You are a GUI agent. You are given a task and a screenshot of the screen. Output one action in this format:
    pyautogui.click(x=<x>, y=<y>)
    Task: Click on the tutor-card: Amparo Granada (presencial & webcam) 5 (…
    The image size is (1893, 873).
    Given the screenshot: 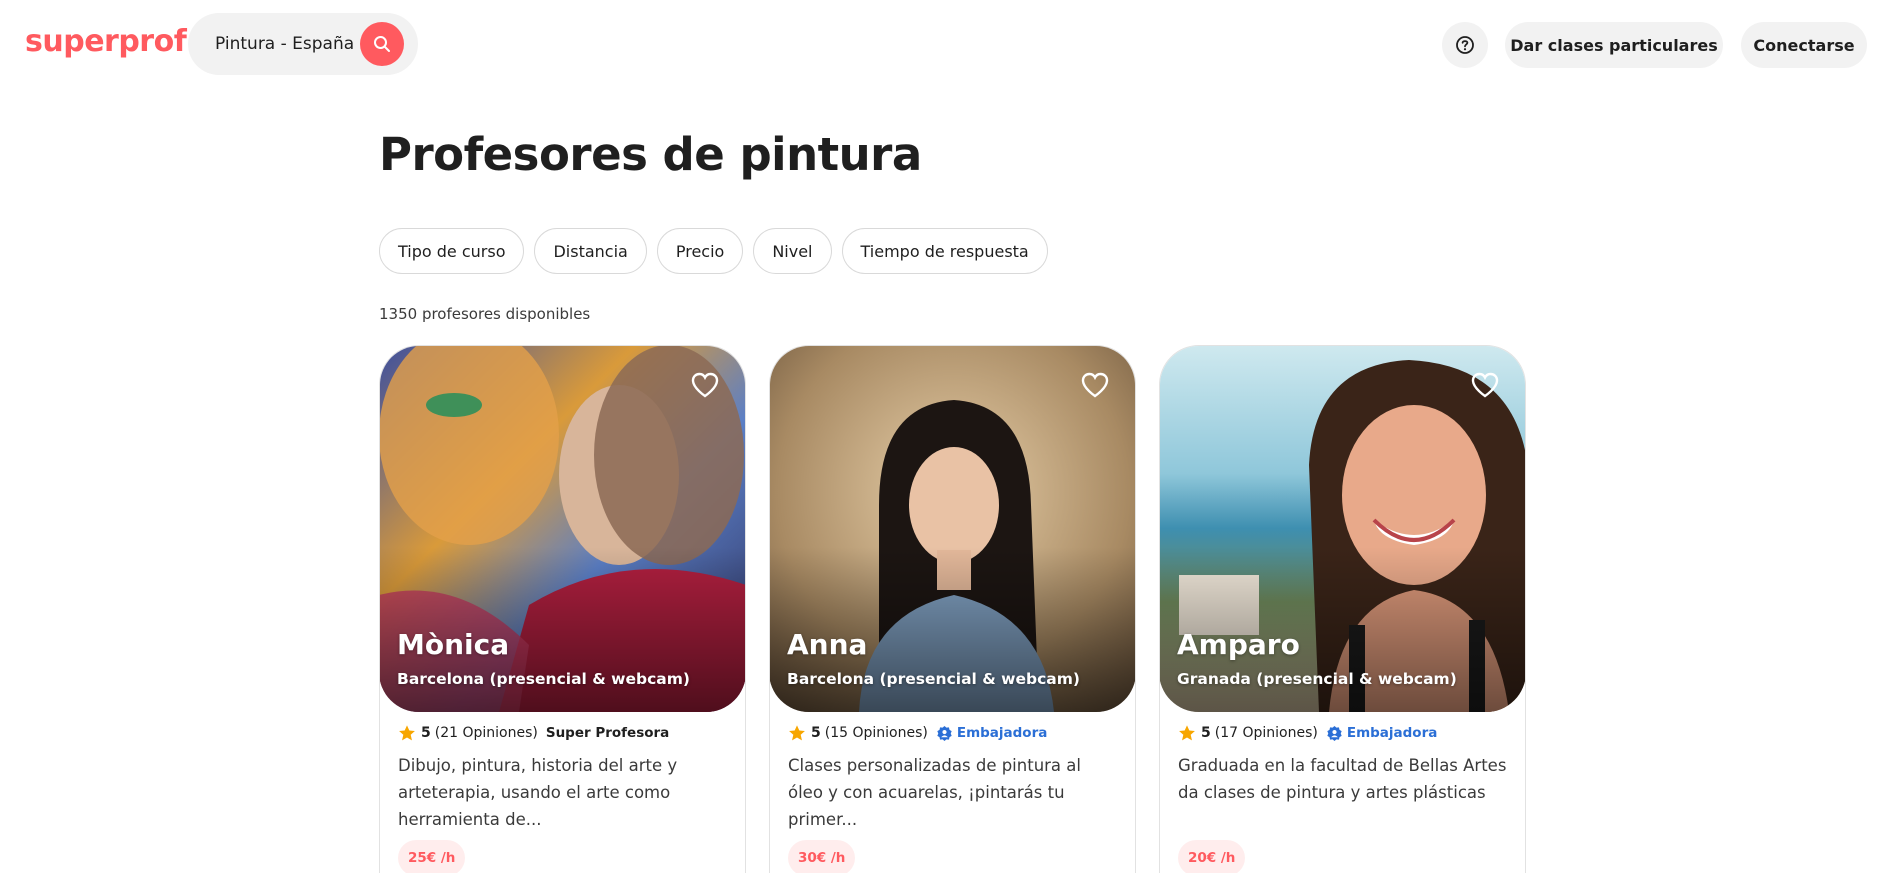 What is the action you would take?
    pyautogui.click(x=1342, y=609)
    